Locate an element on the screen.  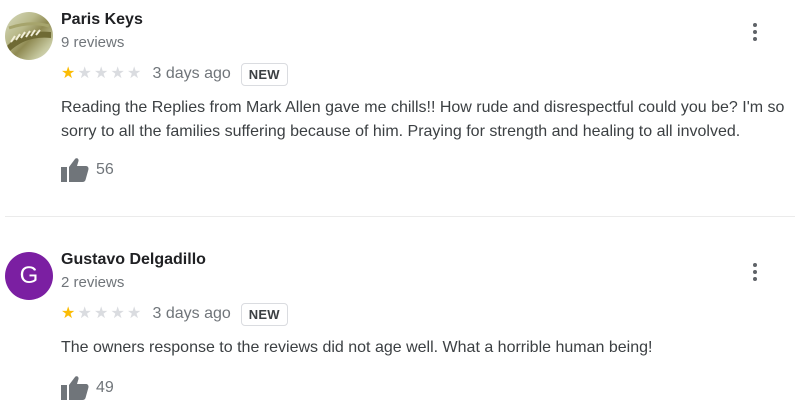
avatar is located at coordinates (29, 36).